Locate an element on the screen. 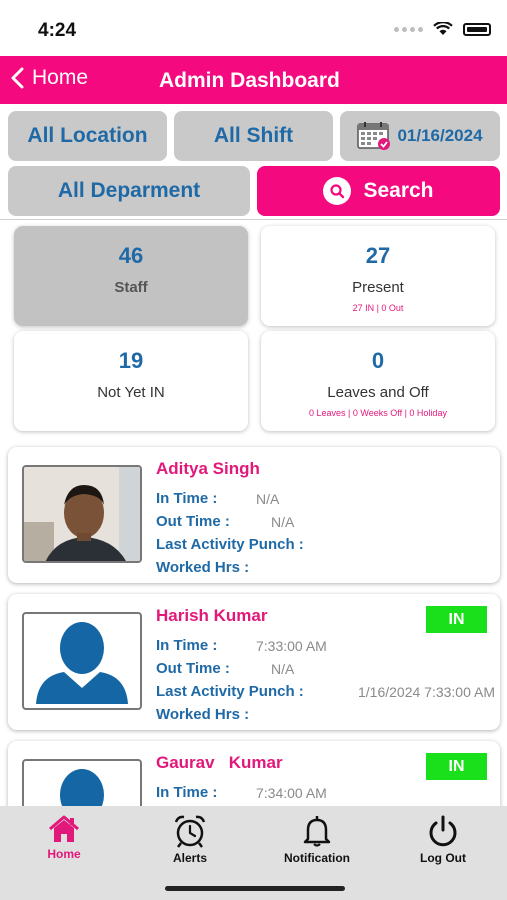 The width and height of the screenshot is (507, 900). in-time-value: 7:34:00 AM is located at coordinates (291, 793).